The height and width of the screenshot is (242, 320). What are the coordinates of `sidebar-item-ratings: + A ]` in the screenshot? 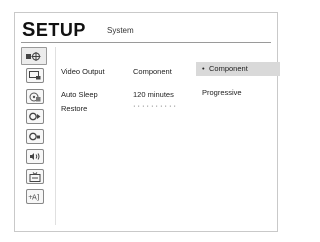 It's located at (35, 196).